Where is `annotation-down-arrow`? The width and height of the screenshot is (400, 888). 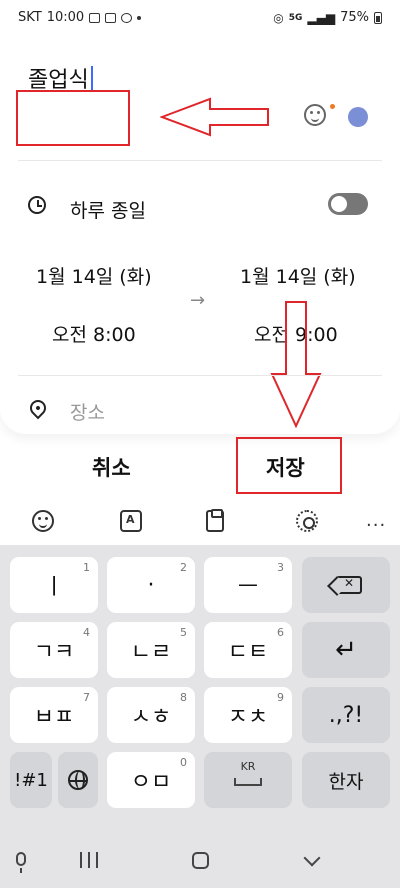
annotation-down-arrow is located at coordinates (296, 365).